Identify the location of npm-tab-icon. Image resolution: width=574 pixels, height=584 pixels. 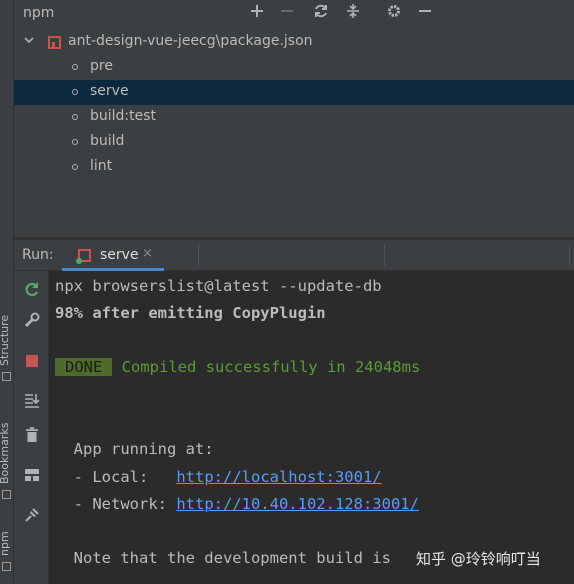
(6, 566).